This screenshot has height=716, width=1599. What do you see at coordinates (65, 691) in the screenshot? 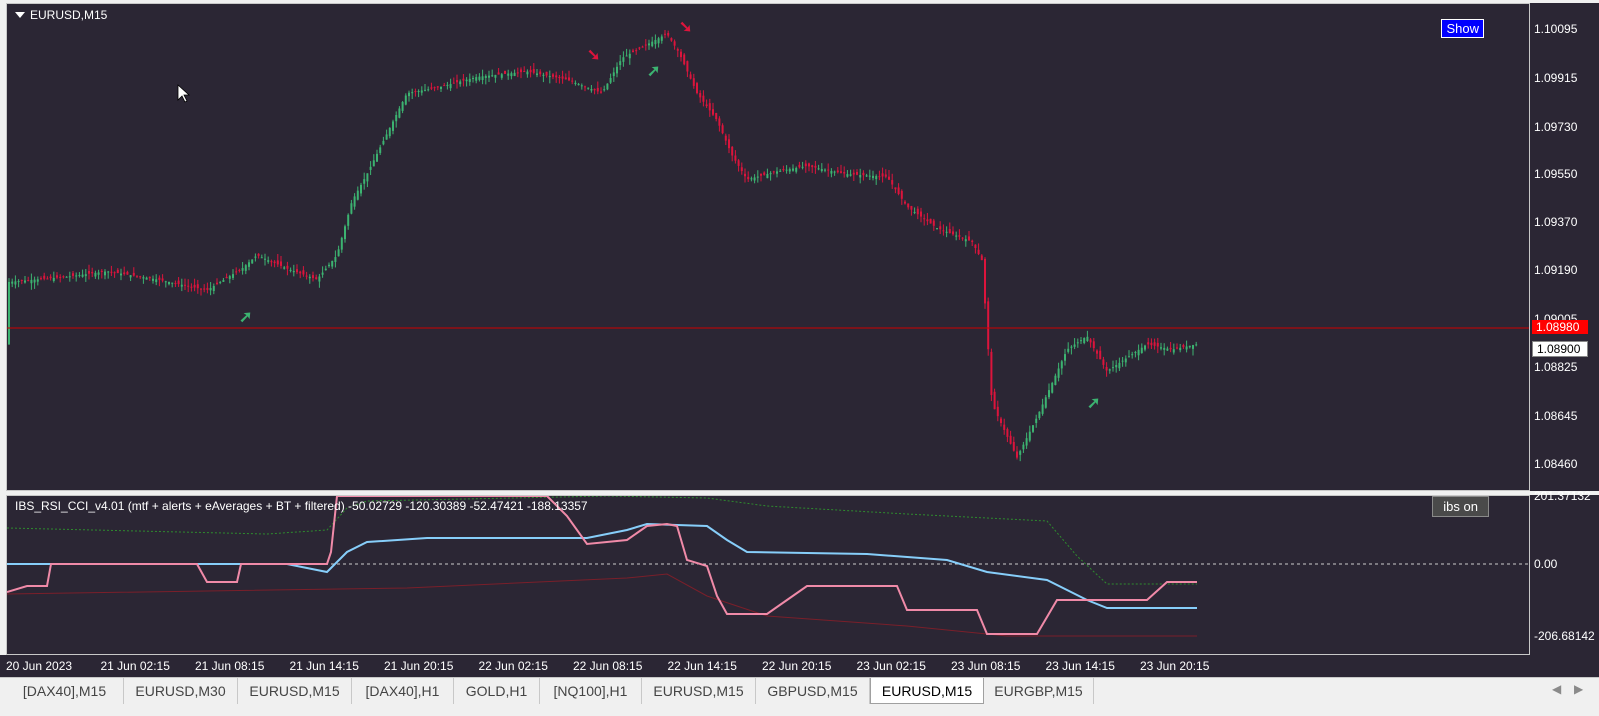
I see `tab-dax40-m15: [DAX40],M15` at bounding box center [65, 691].